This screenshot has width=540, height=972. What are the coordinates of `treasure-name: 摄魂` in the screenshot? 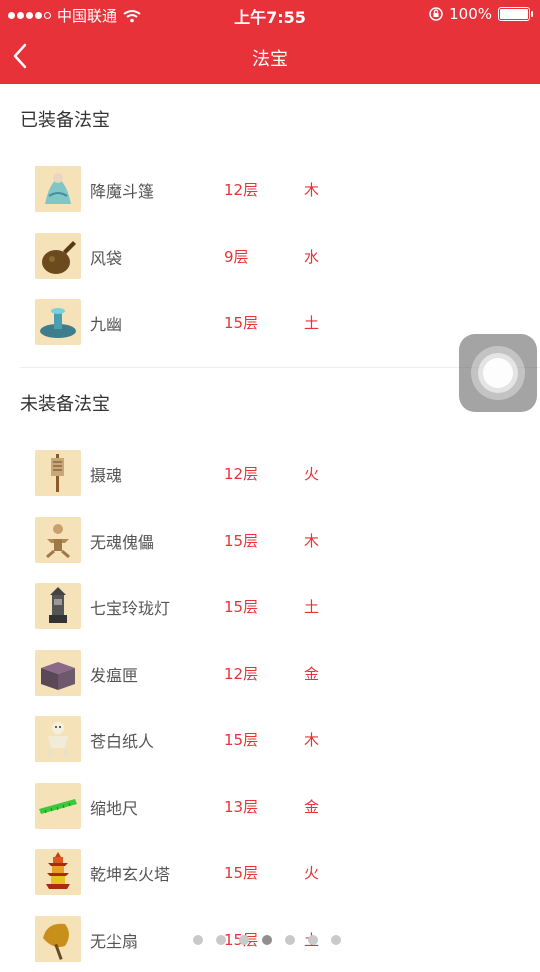 It's located at (106, 475).